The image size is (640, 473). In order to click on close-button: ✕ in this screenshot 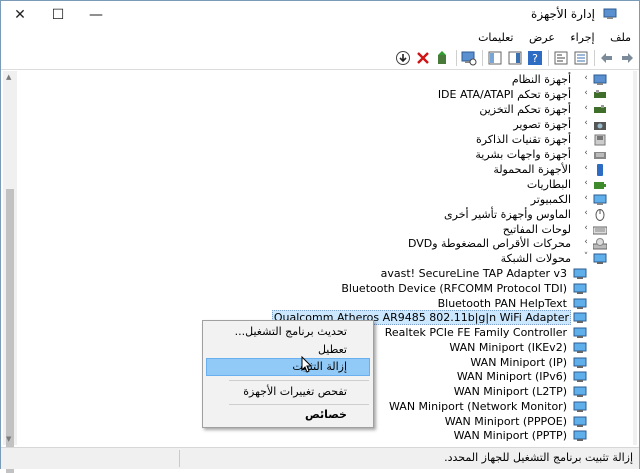, I will do `click(20, 15)`.